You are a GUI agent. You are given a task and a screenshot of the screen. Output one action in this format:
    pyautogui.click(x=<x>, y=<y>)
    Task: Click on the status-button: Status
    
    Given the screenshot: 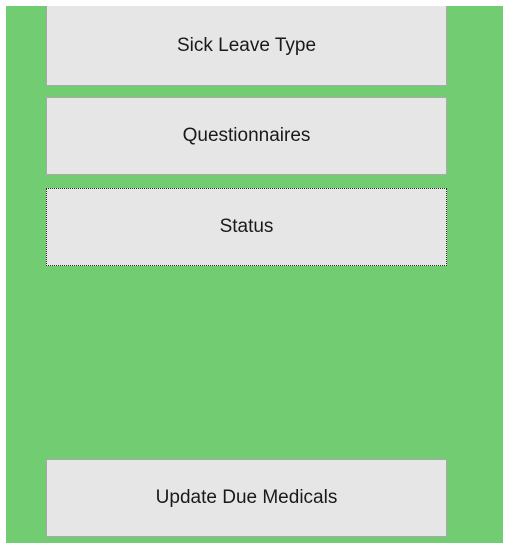 What is the action you would take?
    pyautogui.click(x=246, y=227)
    